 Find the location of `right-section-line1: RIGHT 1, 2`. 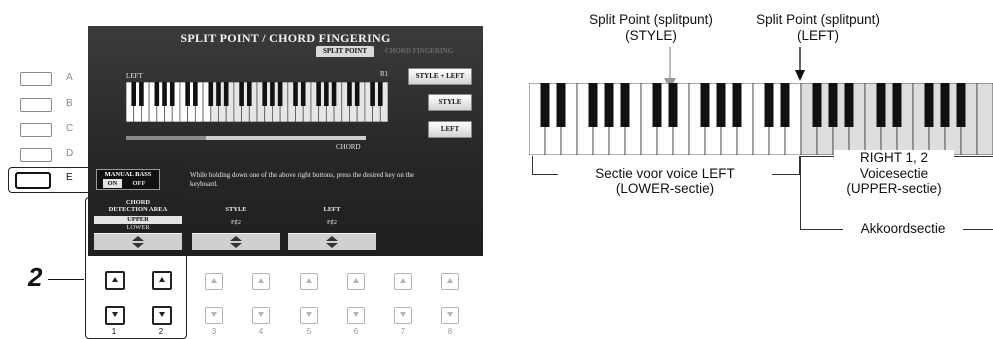

right-section-line1: RIGHT 1, 2 is located at coordinates (894, 157).